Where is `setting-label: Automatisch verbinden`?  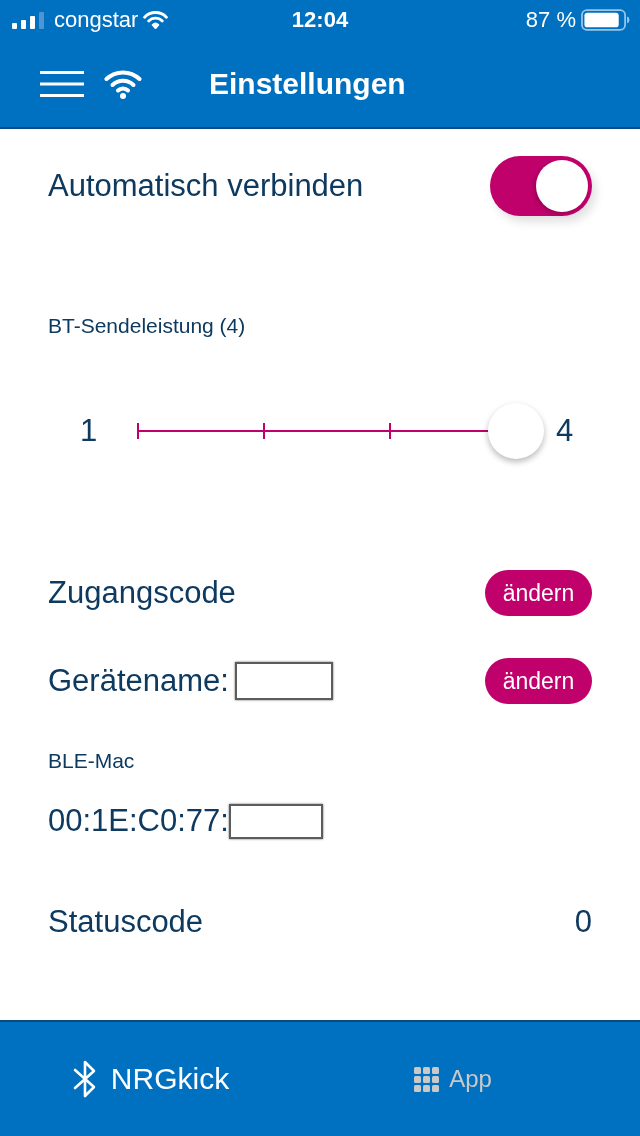 setting-label: Automatisch verbinden is located at coordinates (206, 186).